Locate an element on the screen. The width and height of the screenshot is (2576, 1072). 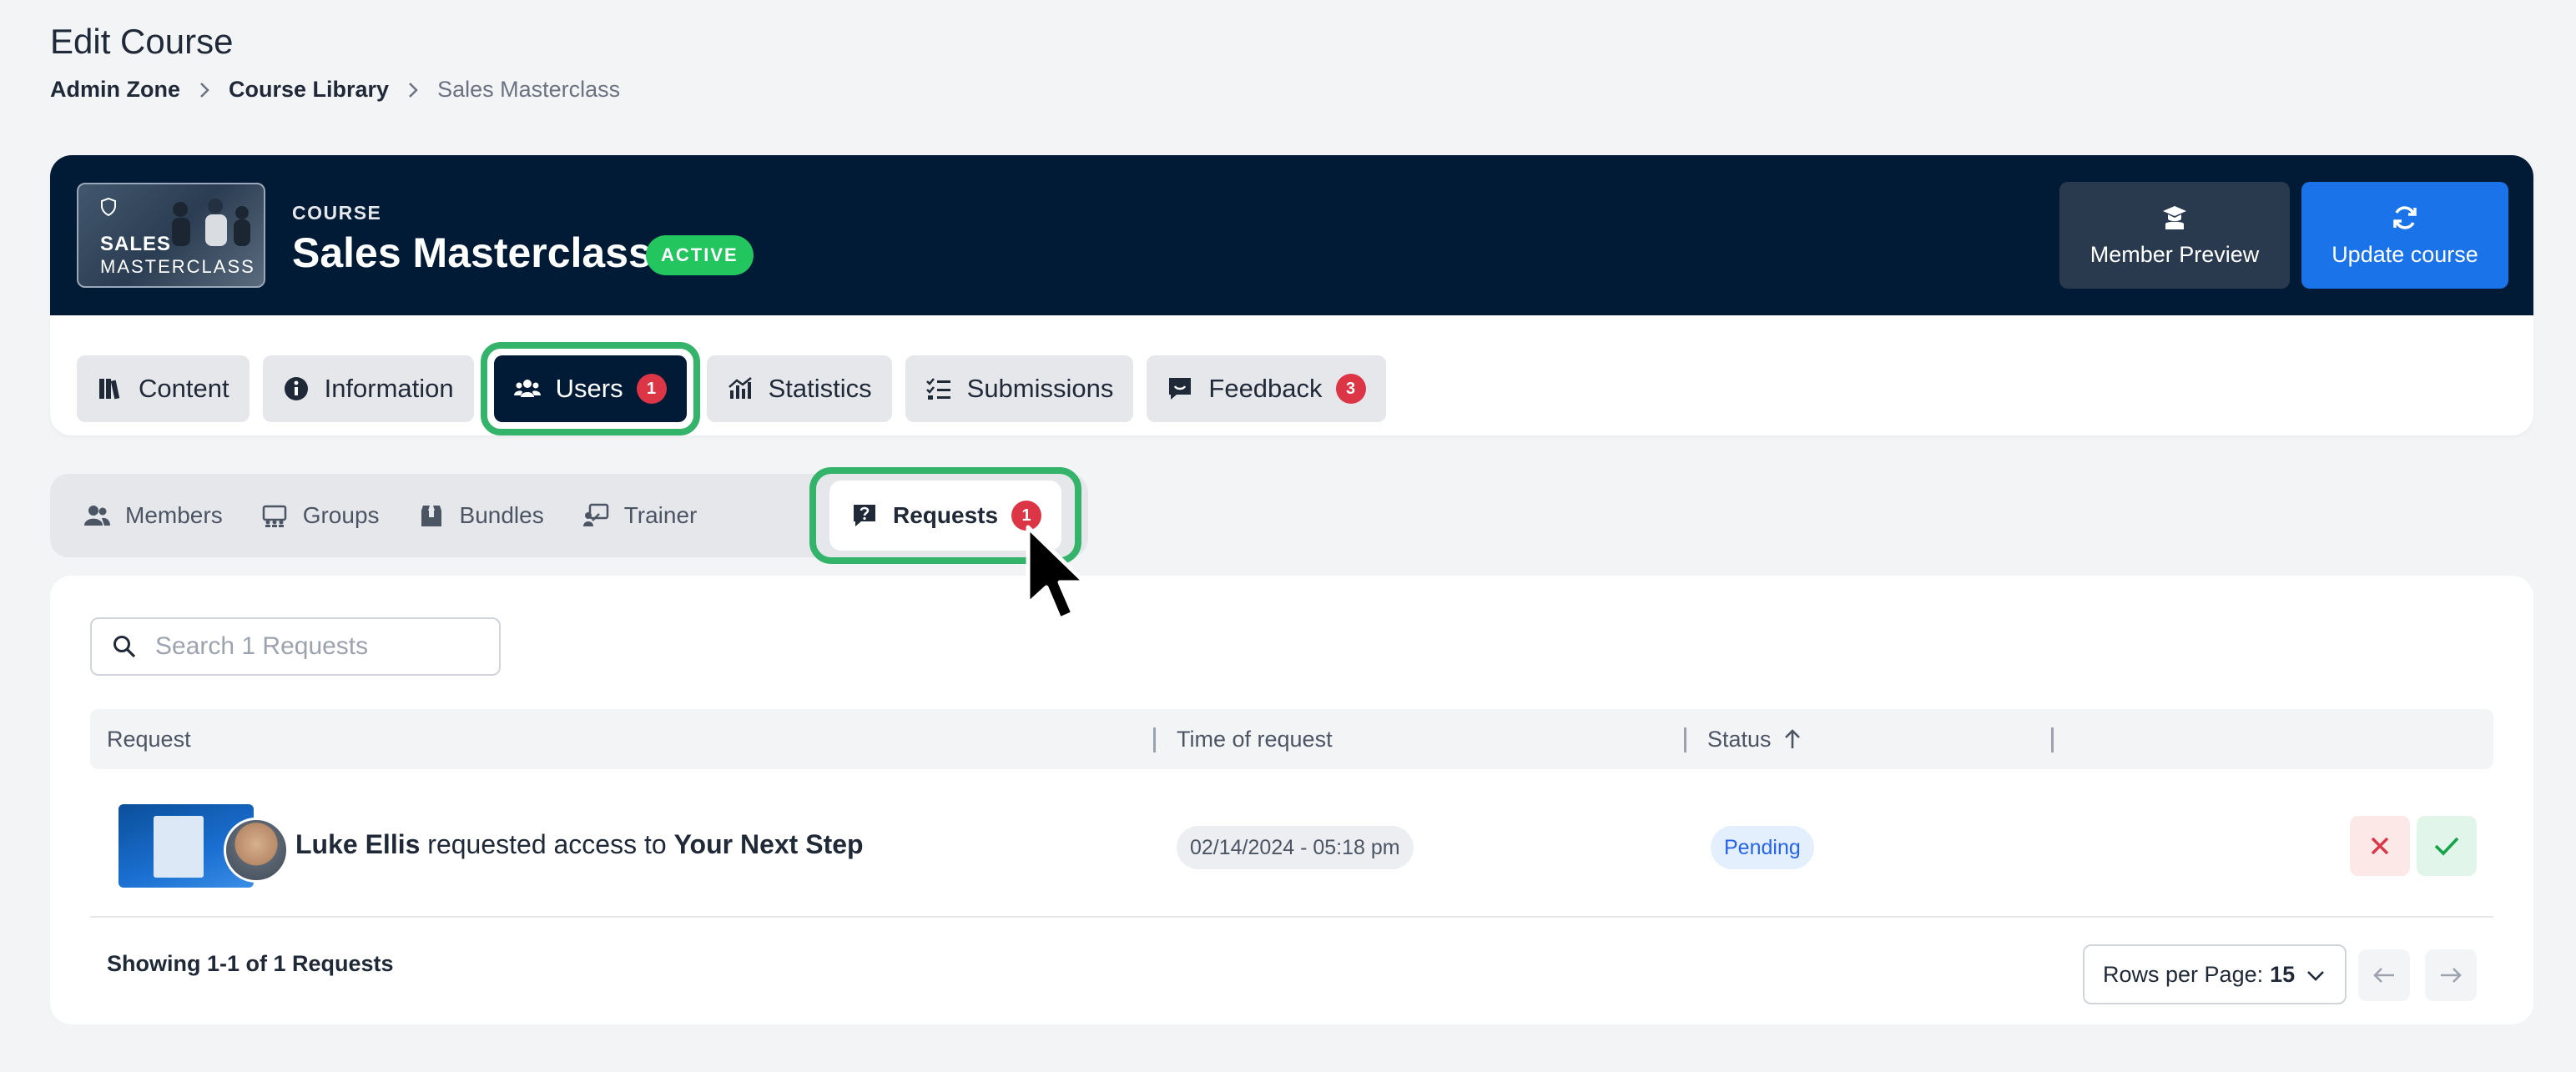
shield-logo-icon is located at coordinates (109, 207).